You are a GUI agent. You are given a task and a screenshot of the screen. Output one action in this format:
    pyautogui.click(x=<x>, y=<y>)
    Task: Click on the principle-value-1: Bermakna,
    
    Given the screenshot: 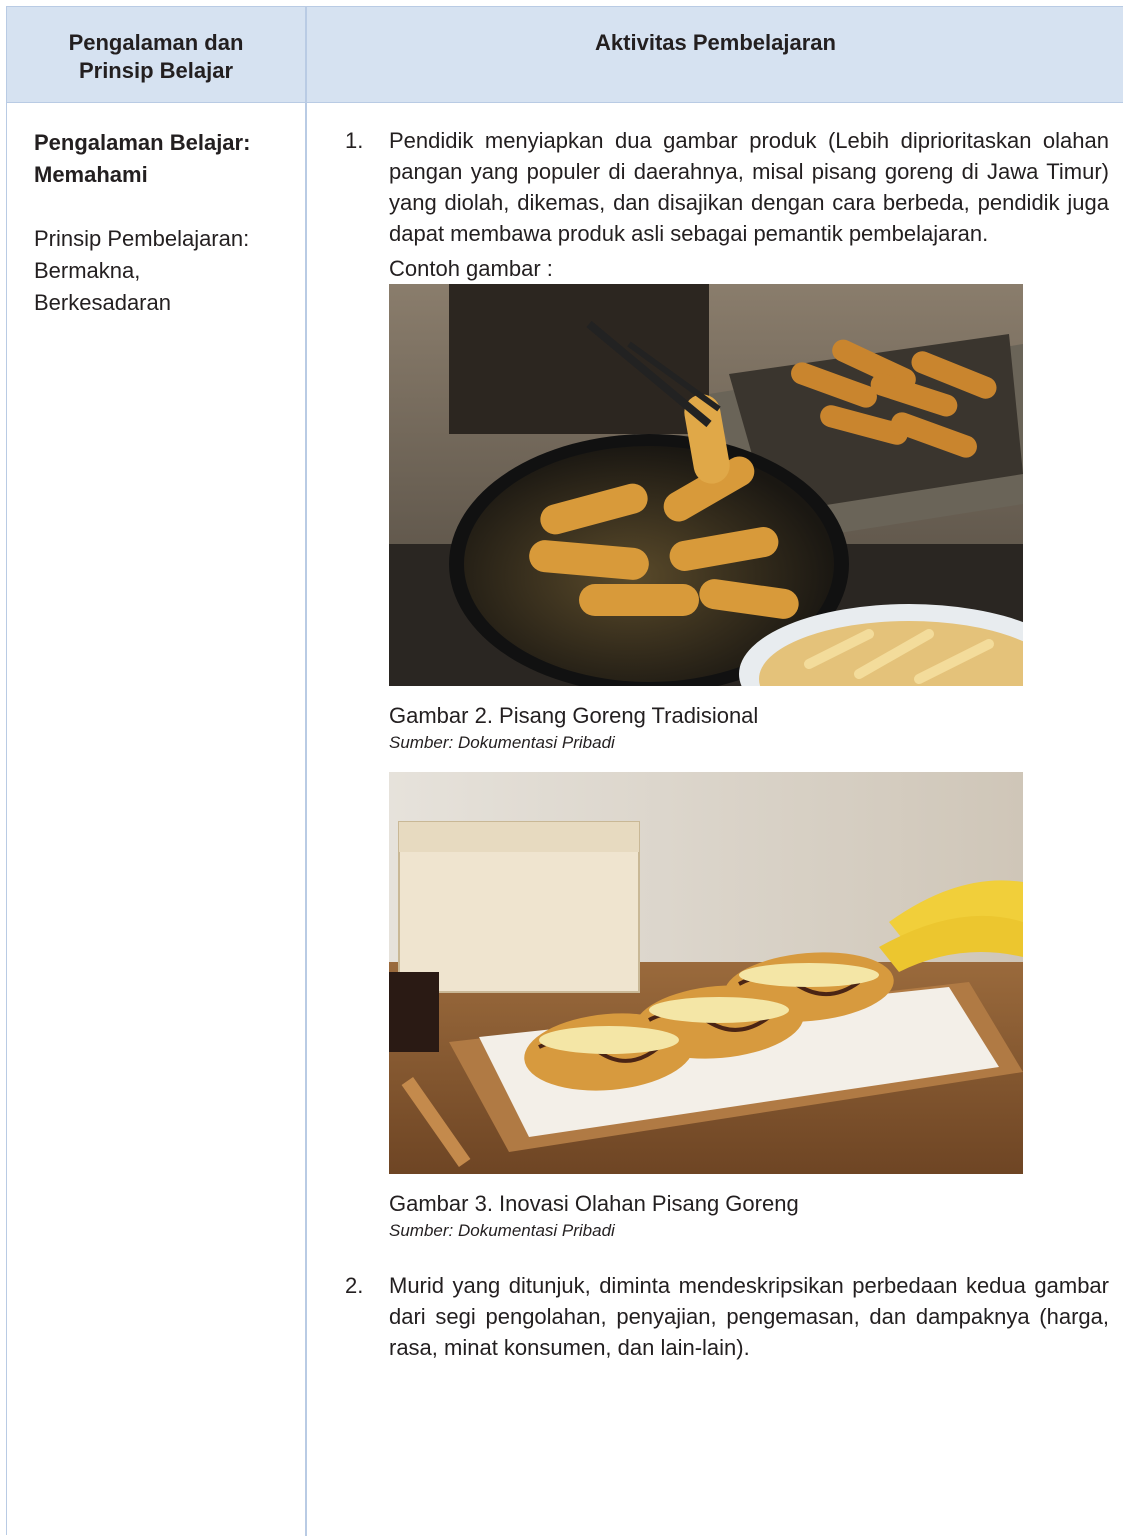 What is the action you would take?
    pyautogui.click(x=87, y=270)
    